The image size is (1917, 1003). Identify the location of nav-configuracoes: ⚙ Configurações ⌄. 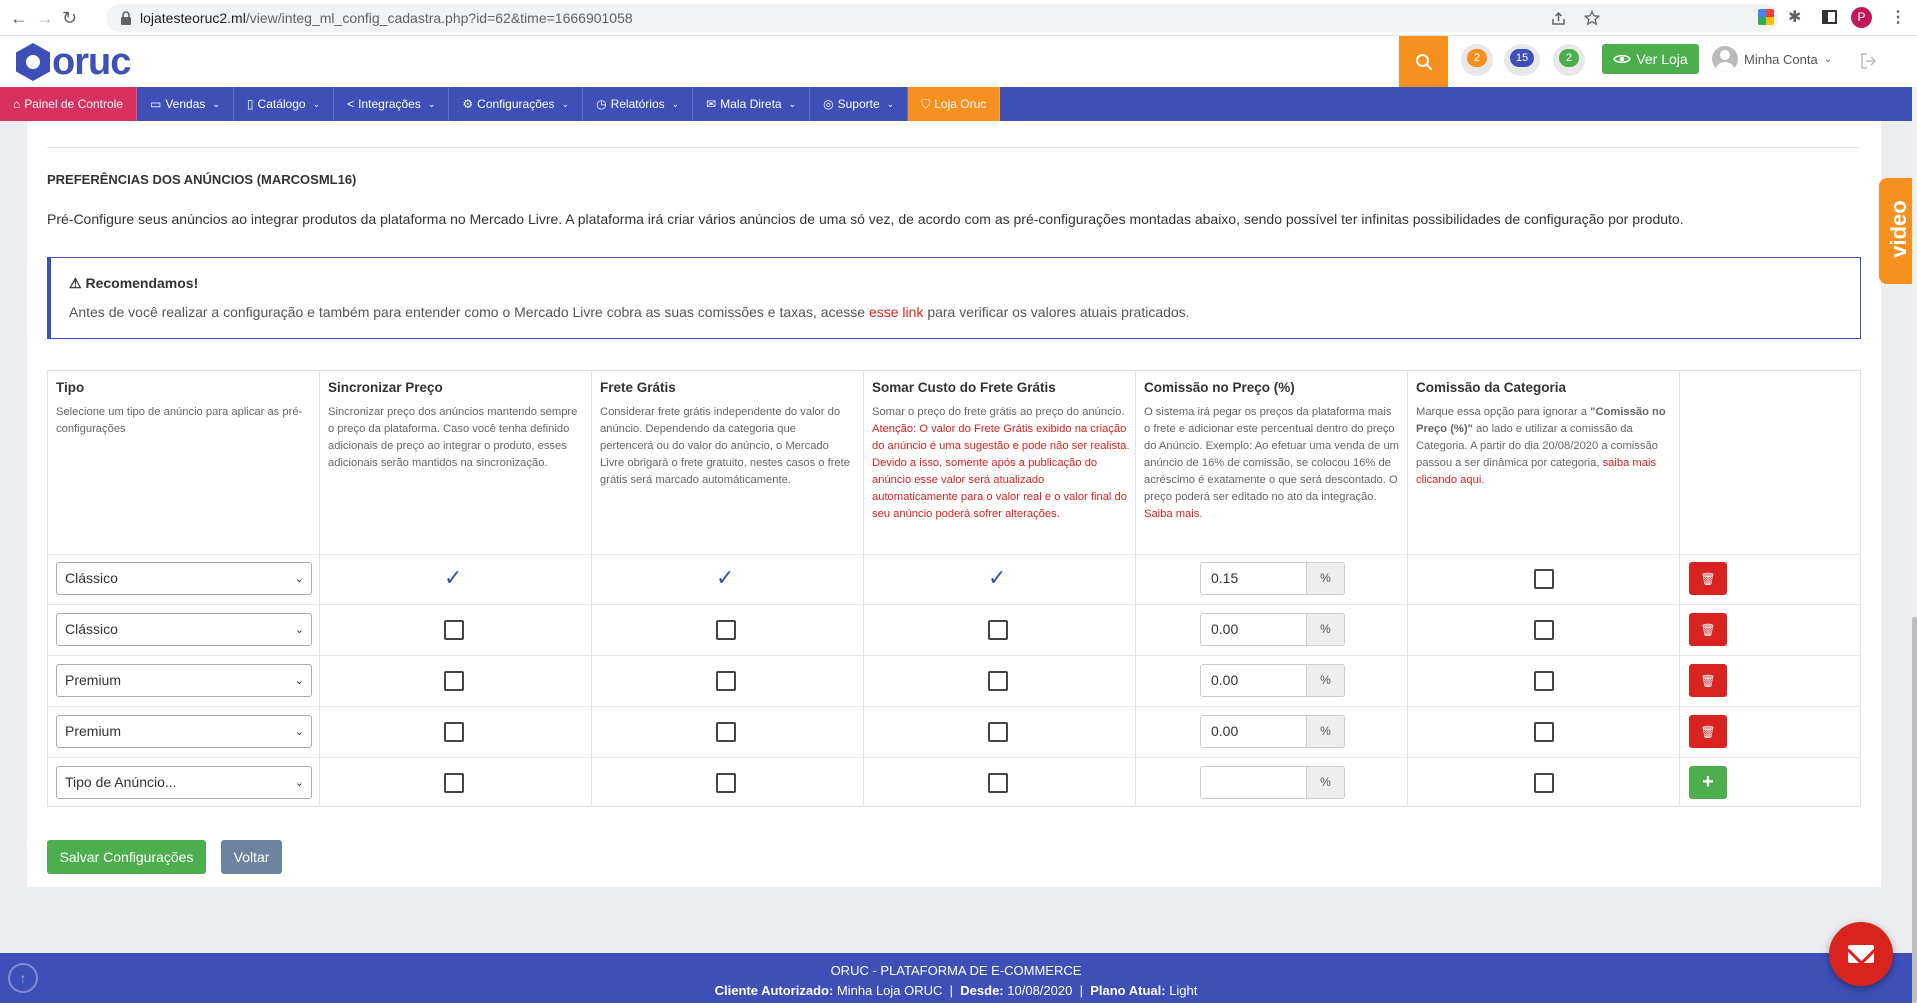
(516, 104).